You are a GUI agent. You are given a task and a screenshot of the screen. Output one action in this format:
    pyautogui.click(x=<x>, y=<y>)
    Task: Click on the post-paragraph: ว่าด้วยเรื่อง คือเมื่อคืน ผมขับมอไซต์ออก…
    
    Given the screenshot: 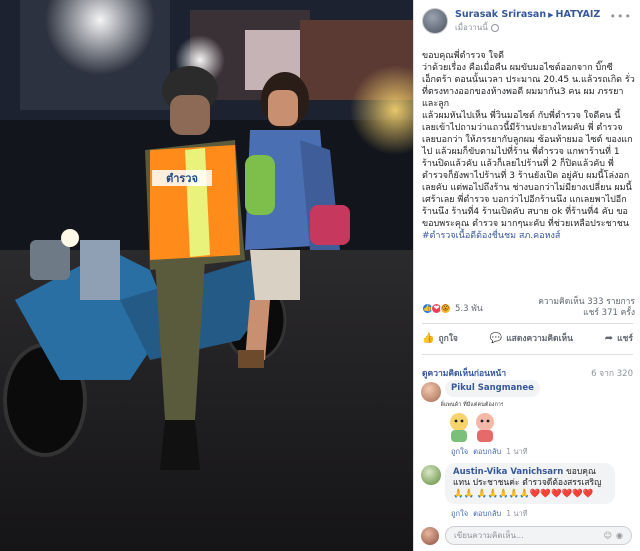 What is the action you would take?
    pyautogui.click(x=528, y=86)
    